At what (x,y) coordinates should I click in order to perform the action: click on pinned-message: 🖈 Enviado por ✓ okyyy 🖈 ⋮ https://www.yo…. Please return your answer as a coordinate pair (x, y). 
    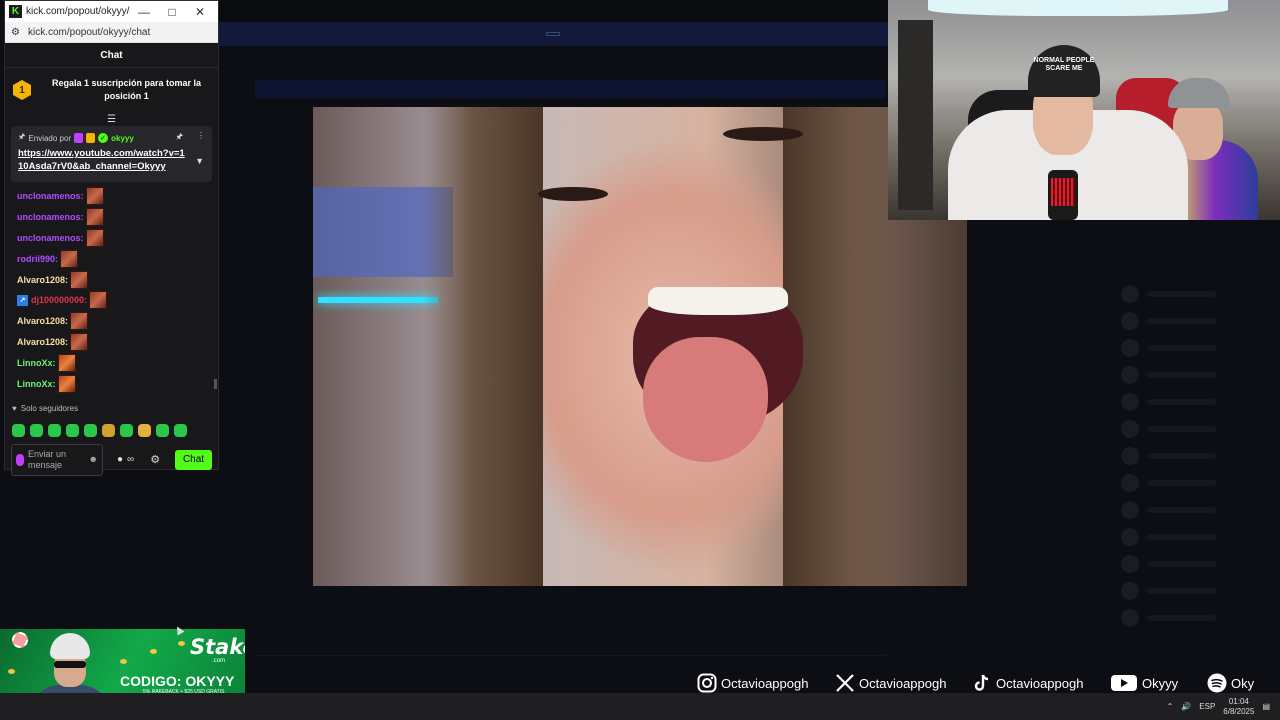
    Looking at the image, I should click on (111, 154).